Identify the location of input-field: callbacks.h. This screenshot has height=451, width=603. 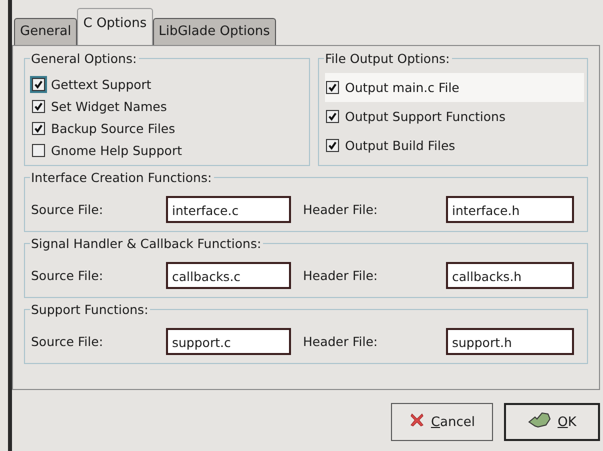
(510, 275).